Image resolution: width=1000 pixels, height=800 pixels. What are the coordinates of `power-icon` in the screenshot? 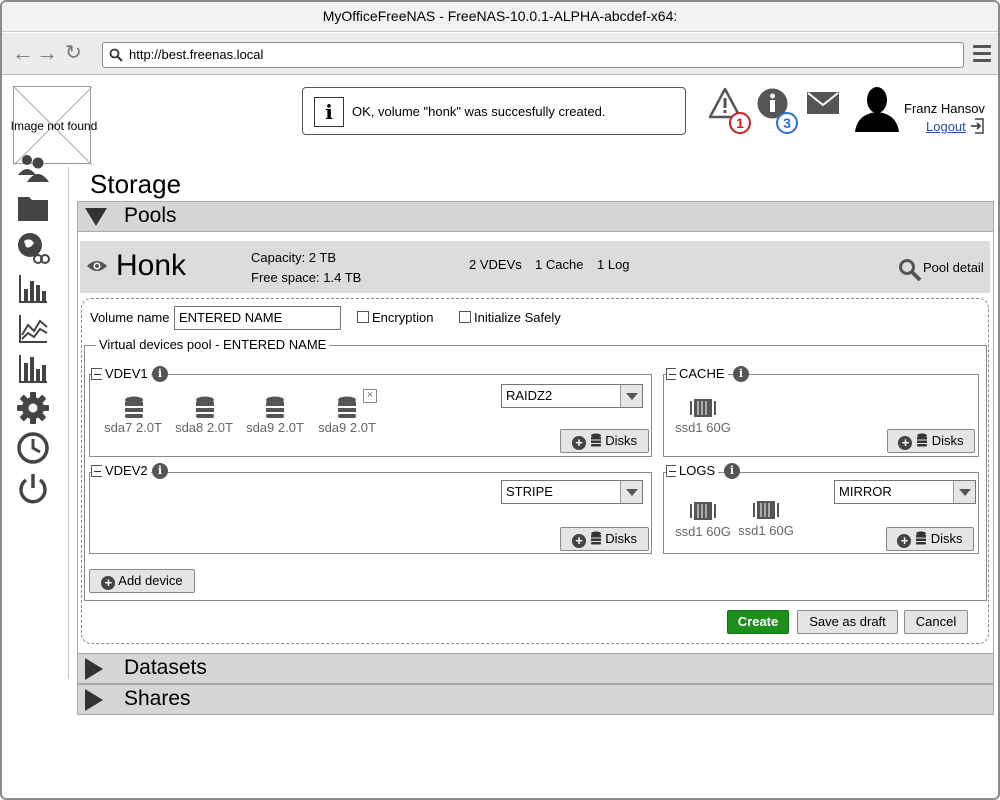 It's located at (33, 488).